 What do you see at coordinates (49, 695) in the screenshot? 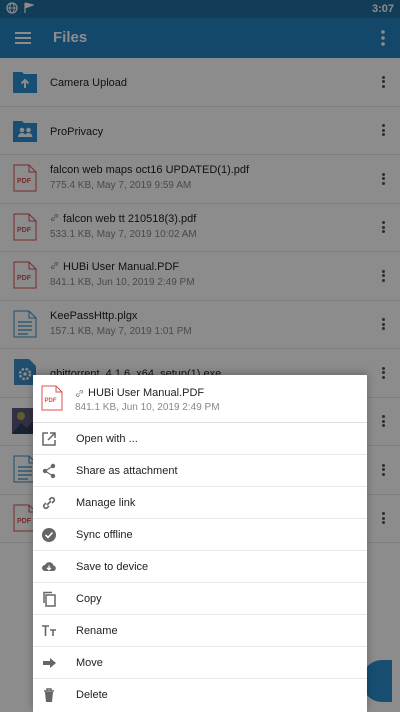
I see `trash-icon` at bounding box center [49, 695].